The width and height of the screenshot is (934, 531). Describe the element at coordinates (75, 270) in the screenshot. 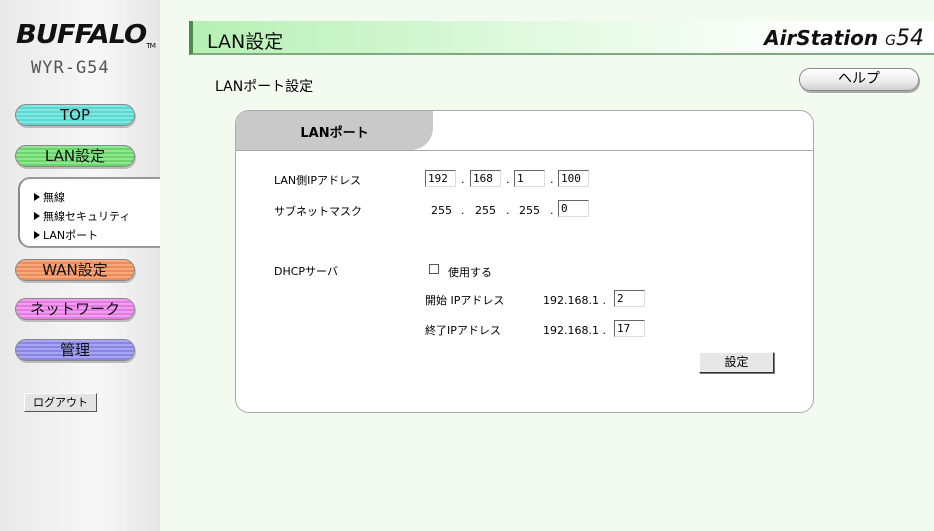

I see `nav-wan-settings-button: WAN設定` at that location.